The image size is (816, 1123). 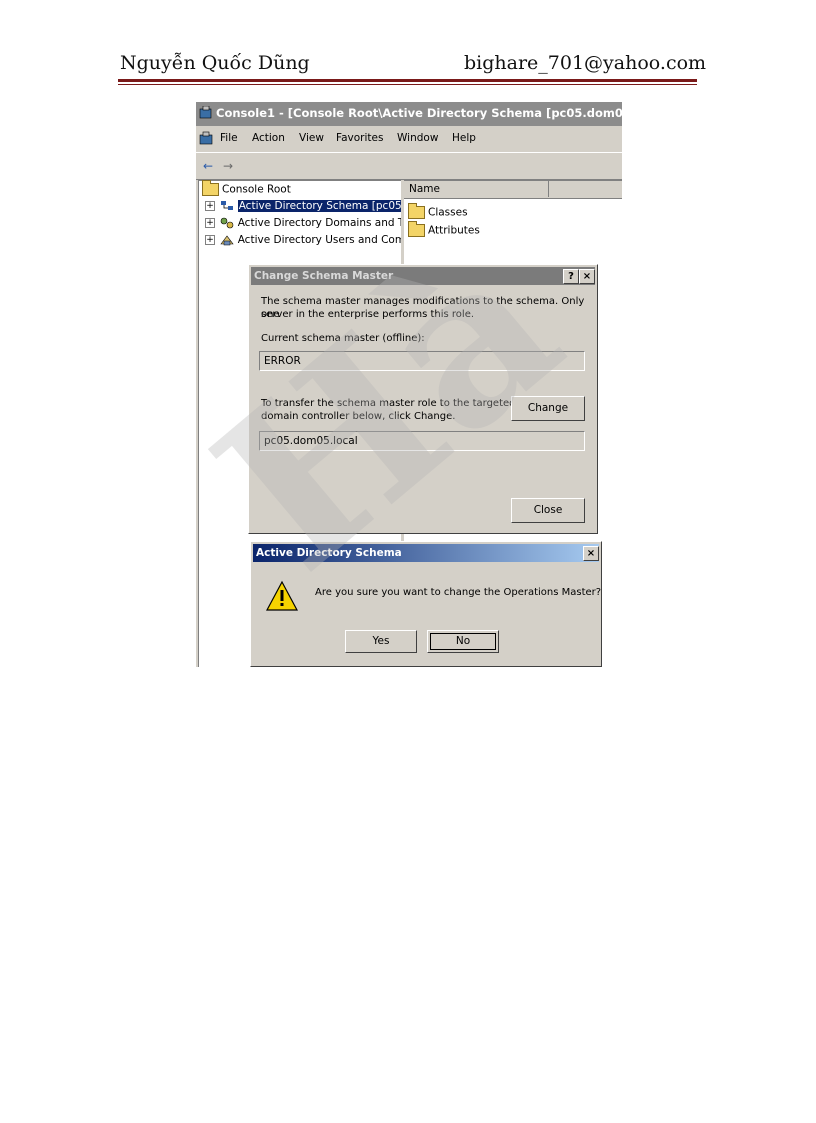 I want to click on confirm-title: Active Directory Schema, so click(x=329, y=553).